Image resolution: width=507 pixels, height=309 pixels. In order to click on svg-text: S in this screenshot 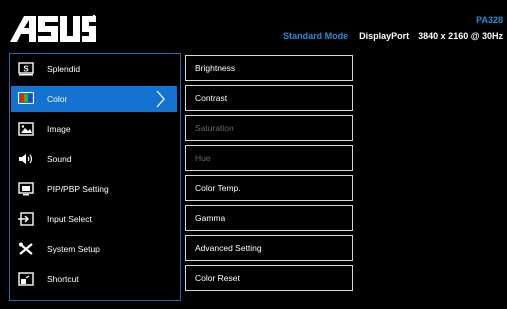, I will do `click(26, 69)`.